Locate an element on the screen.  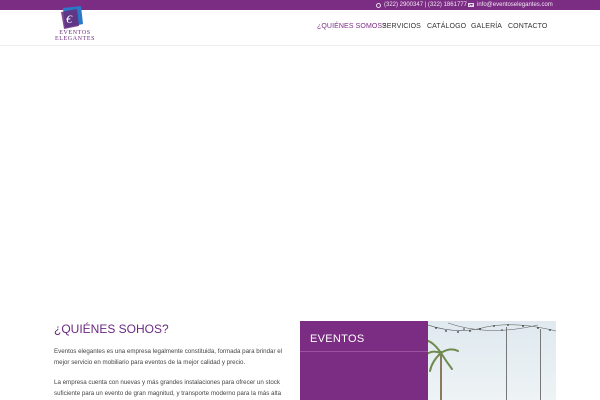
events-item-bodas: Bodas is located at coordinates (22, 334).